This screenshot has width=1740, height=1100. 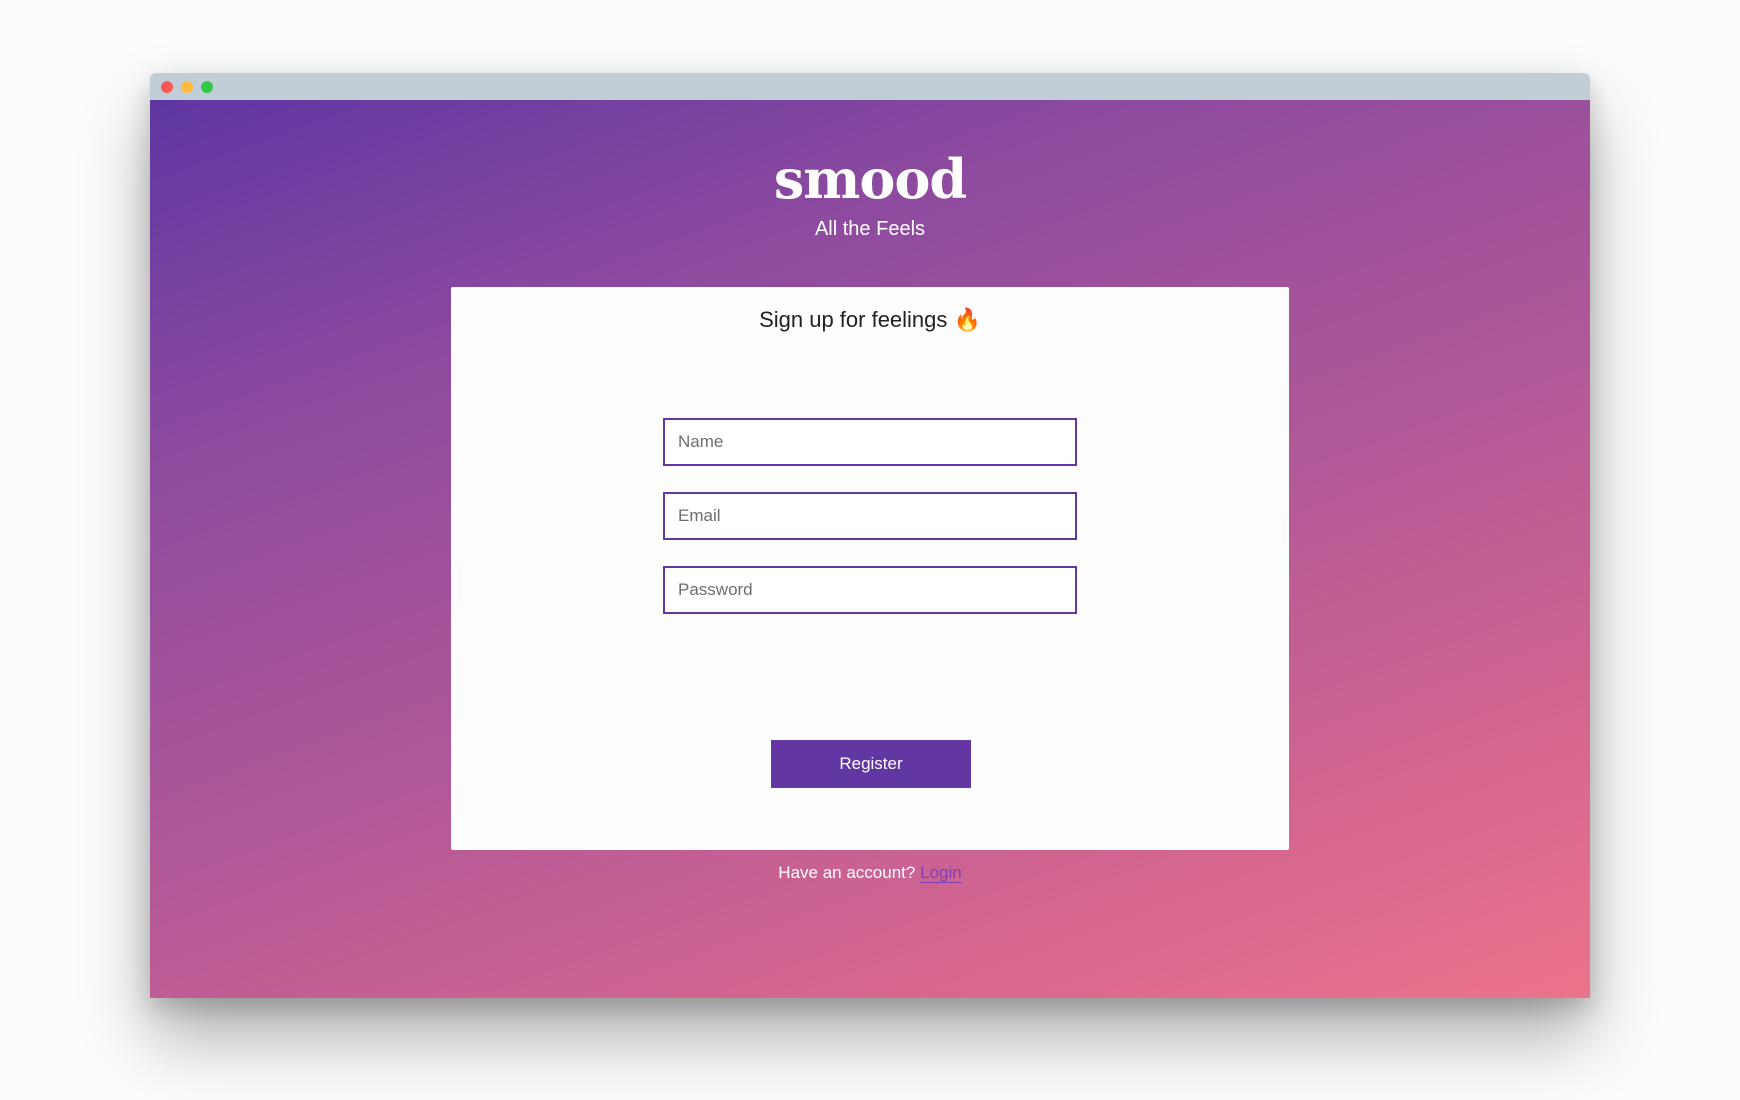 What do you see at coordinates (871, 764) in the screenshot?
I see `register-button: Register` at bounding box center [871, 764].